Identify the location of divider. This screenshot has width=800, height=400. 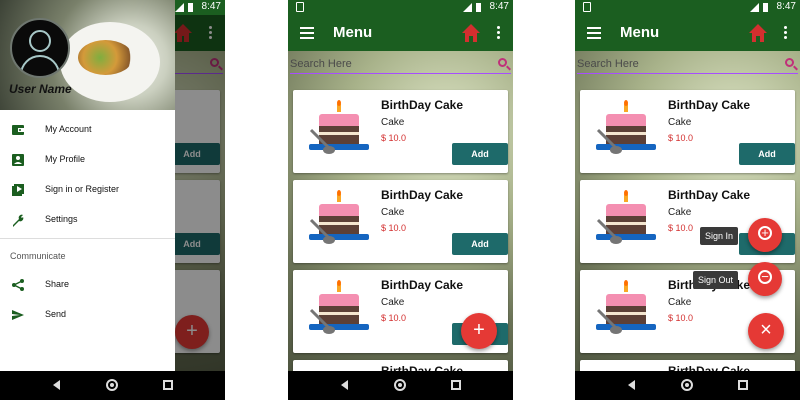
(87, 238).